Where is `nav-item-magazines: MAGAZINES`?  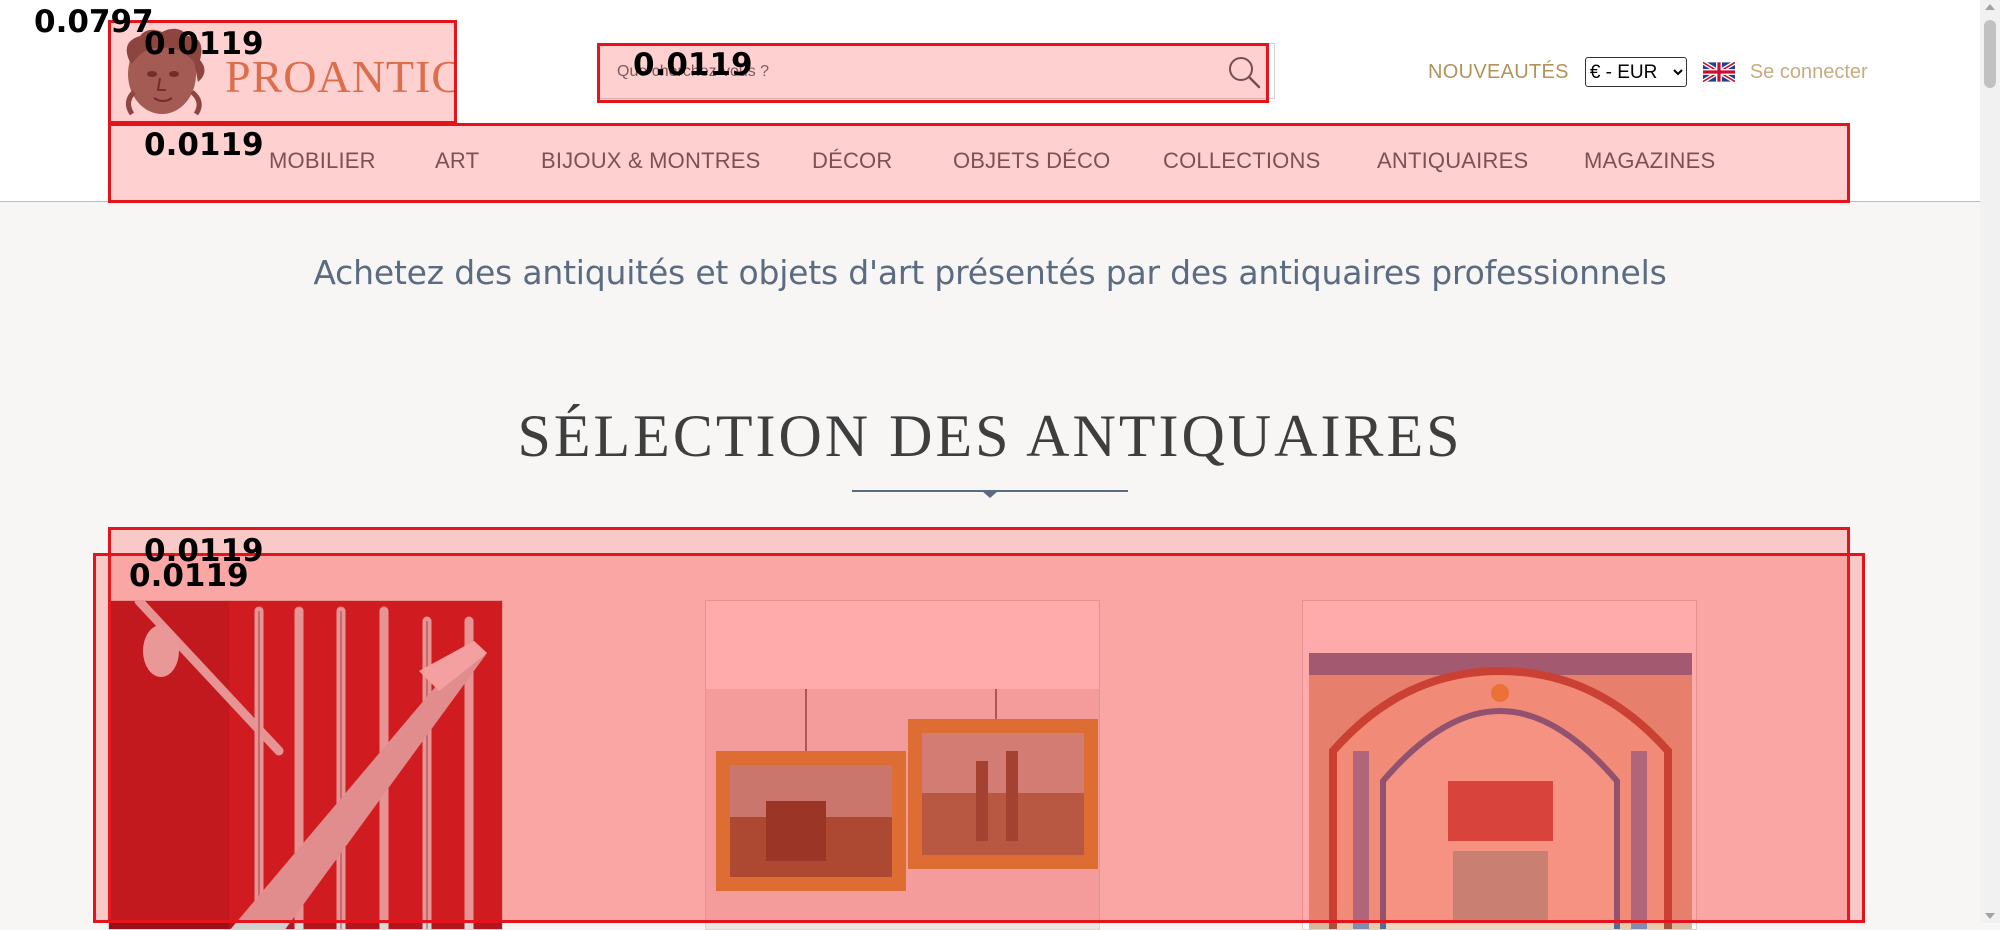
nav-item-magazines: MAGAZINES is located at coordinates (1649, 161).